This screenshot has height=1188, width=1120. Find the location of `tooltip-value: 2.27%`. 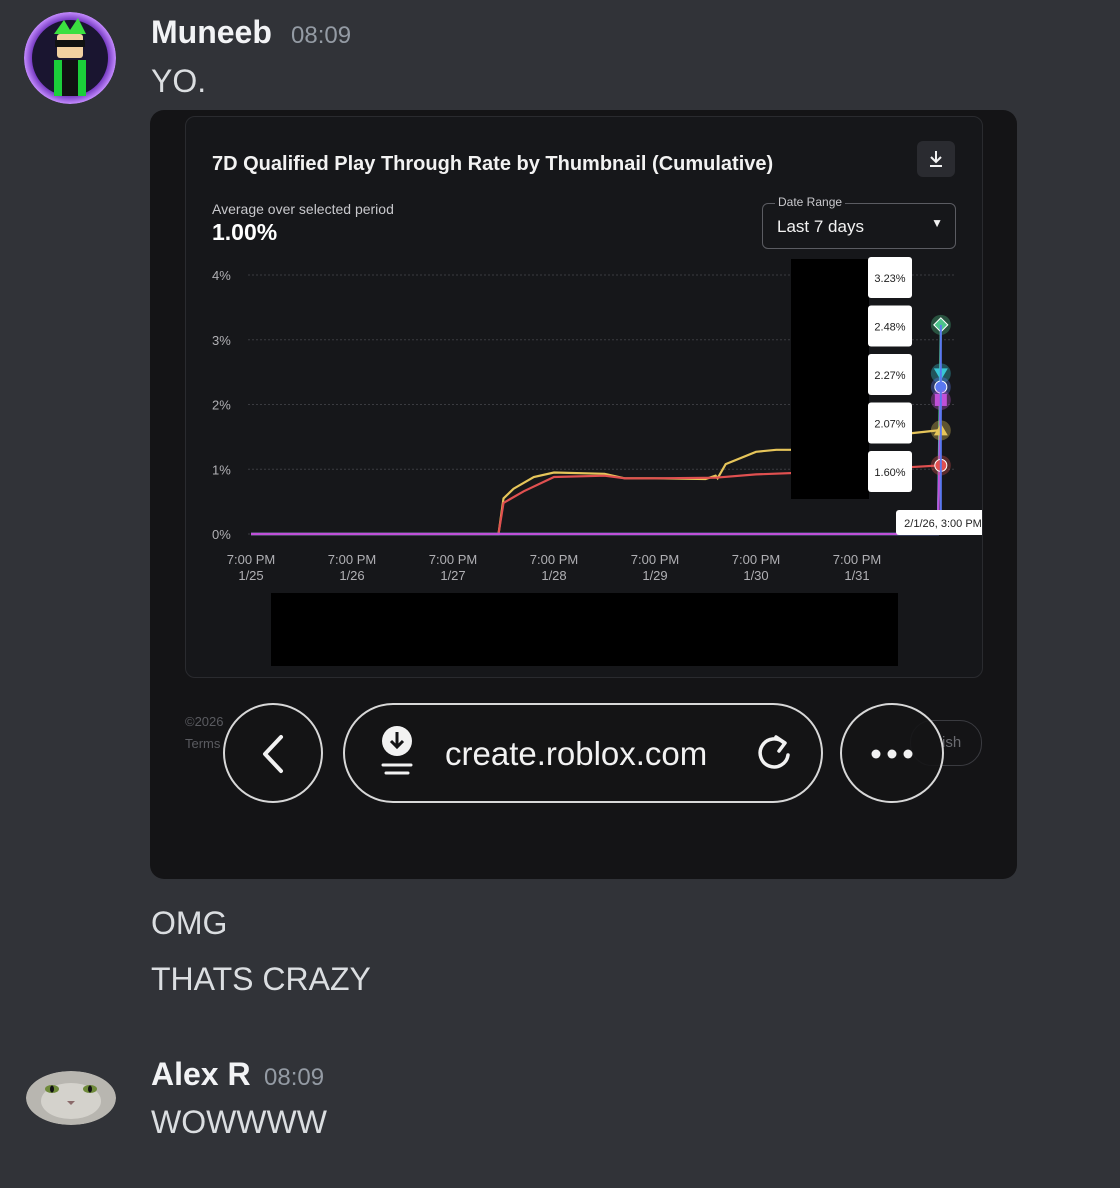

tooltip-value: 2.27% is located at coordinates (889, 376).